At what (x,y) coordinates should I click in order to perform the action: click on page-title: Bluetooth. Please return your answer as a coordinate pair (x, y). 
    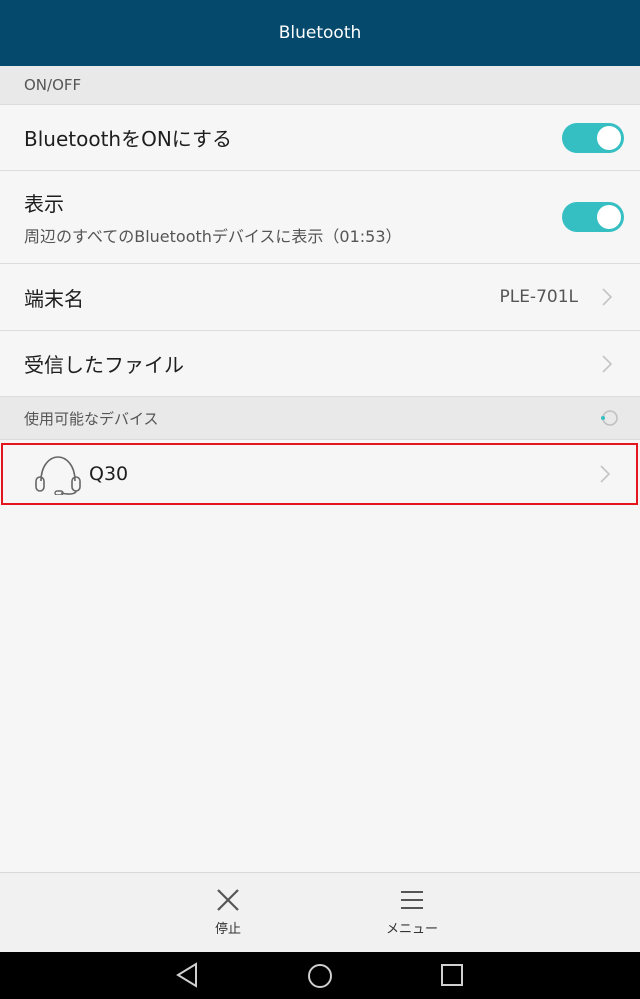
    Looking at the image, I should click on (320, 33).